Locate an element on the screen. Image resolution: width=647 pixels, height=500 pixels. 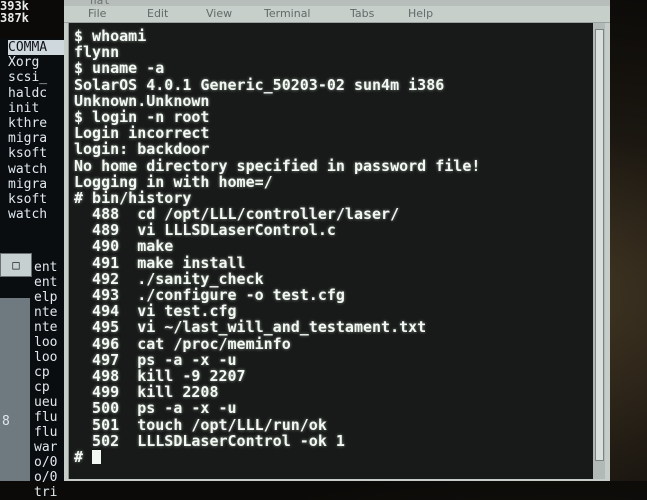
prompt-line: # is located at coordinates (277, 457).